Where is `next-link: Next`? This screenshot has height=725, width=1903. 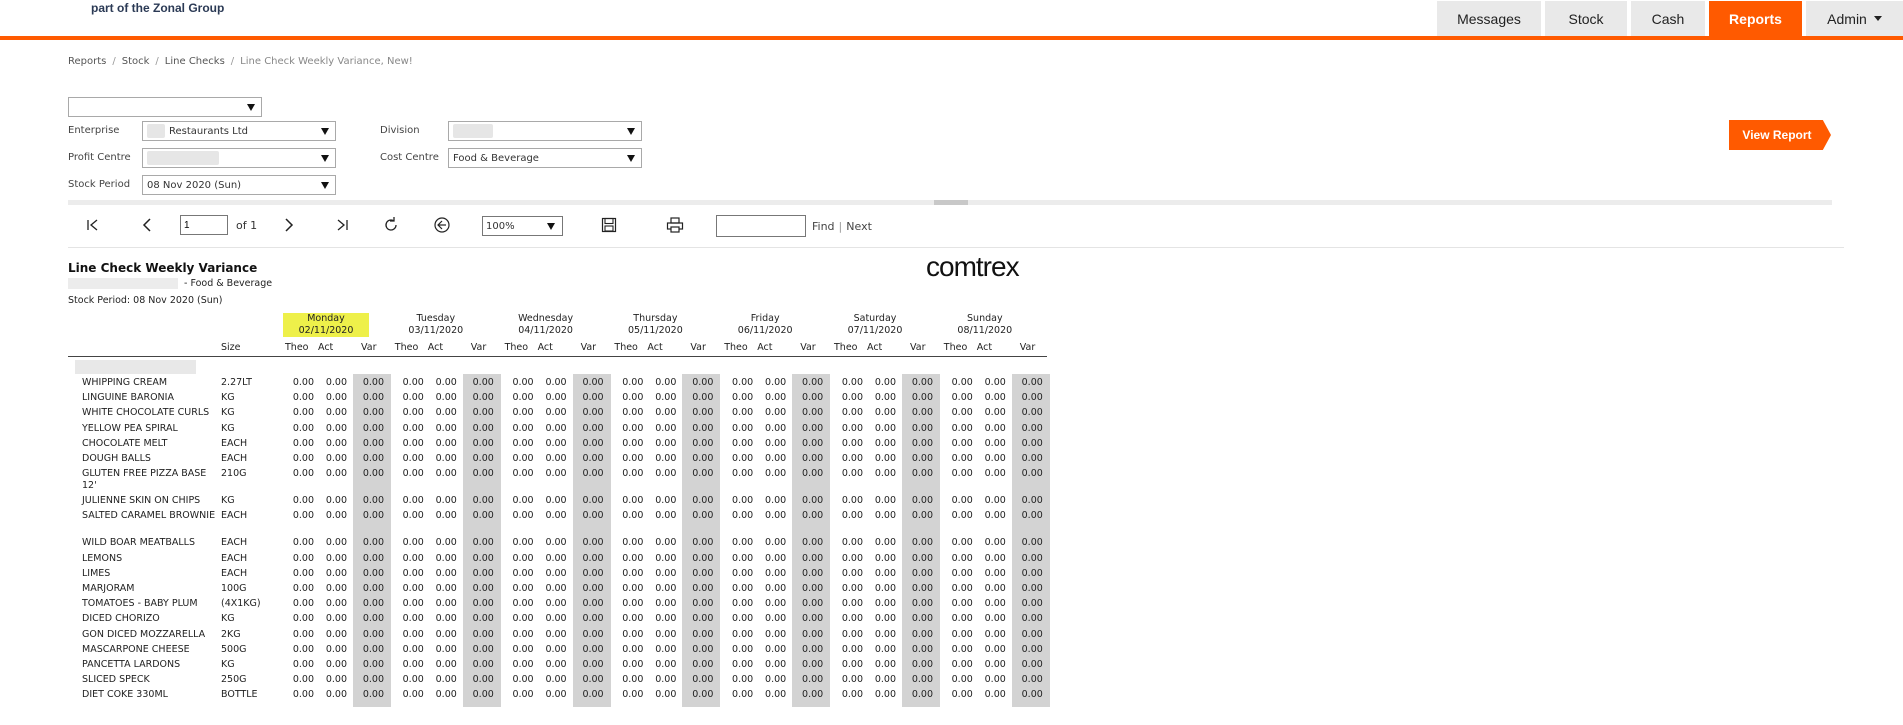
next-link: Next is located at coordinates (859, 226).